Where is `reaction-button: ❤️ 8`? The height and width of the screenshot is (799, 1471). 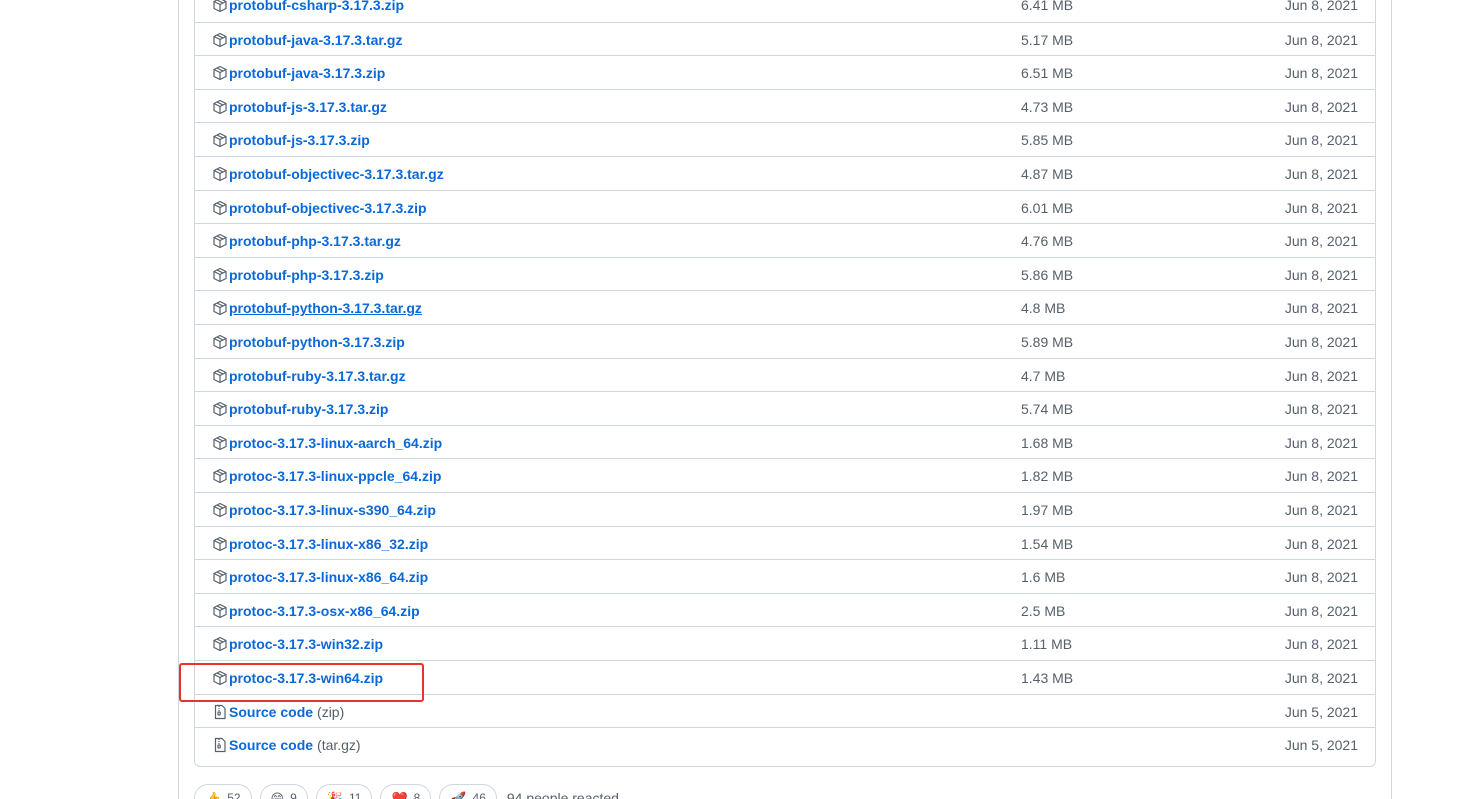 reaction-button: ❤️ 8 is located at coordinates (406, 791).